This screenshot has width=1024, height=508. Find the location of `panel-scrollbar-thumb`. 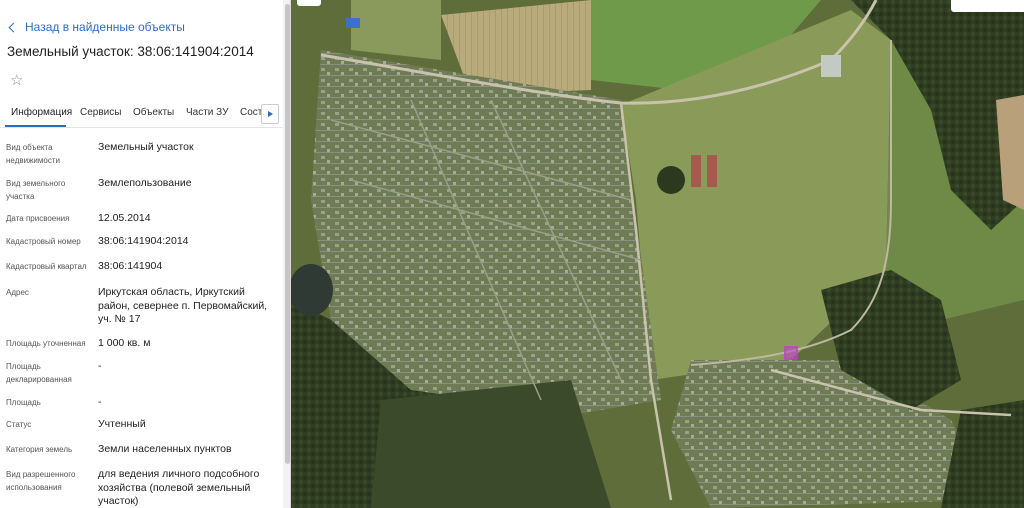

panel-scrollbar-thumb is located at coordinates (287, 234).